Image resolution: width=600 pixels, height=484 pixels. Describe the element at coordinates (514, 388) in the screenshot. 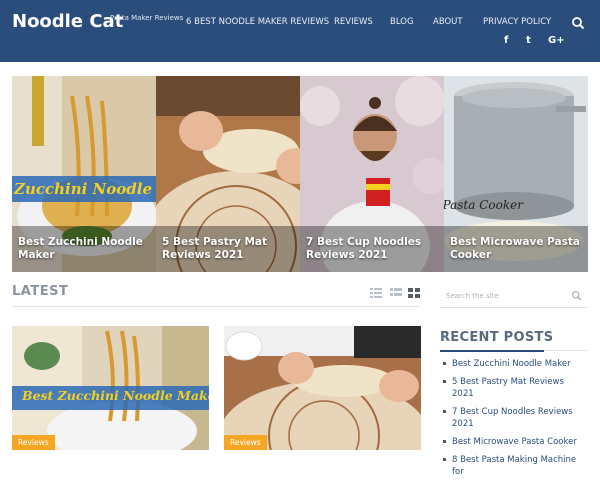

I see `recent-post-link: 5 Best Pastry Mat Reviews 2021` at that location.